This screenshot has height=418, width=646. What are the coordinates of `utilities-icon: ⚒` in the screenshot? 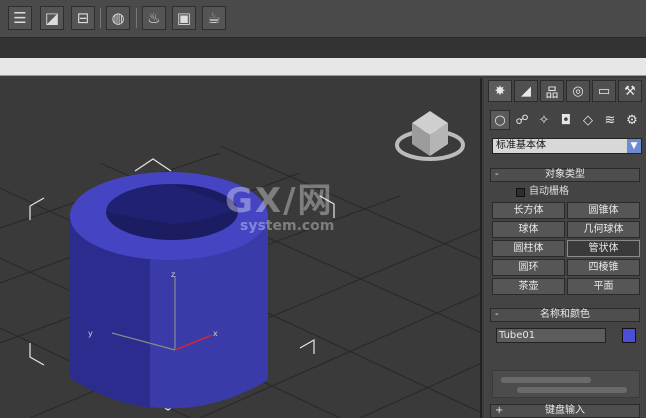 It's located at (630, 91).